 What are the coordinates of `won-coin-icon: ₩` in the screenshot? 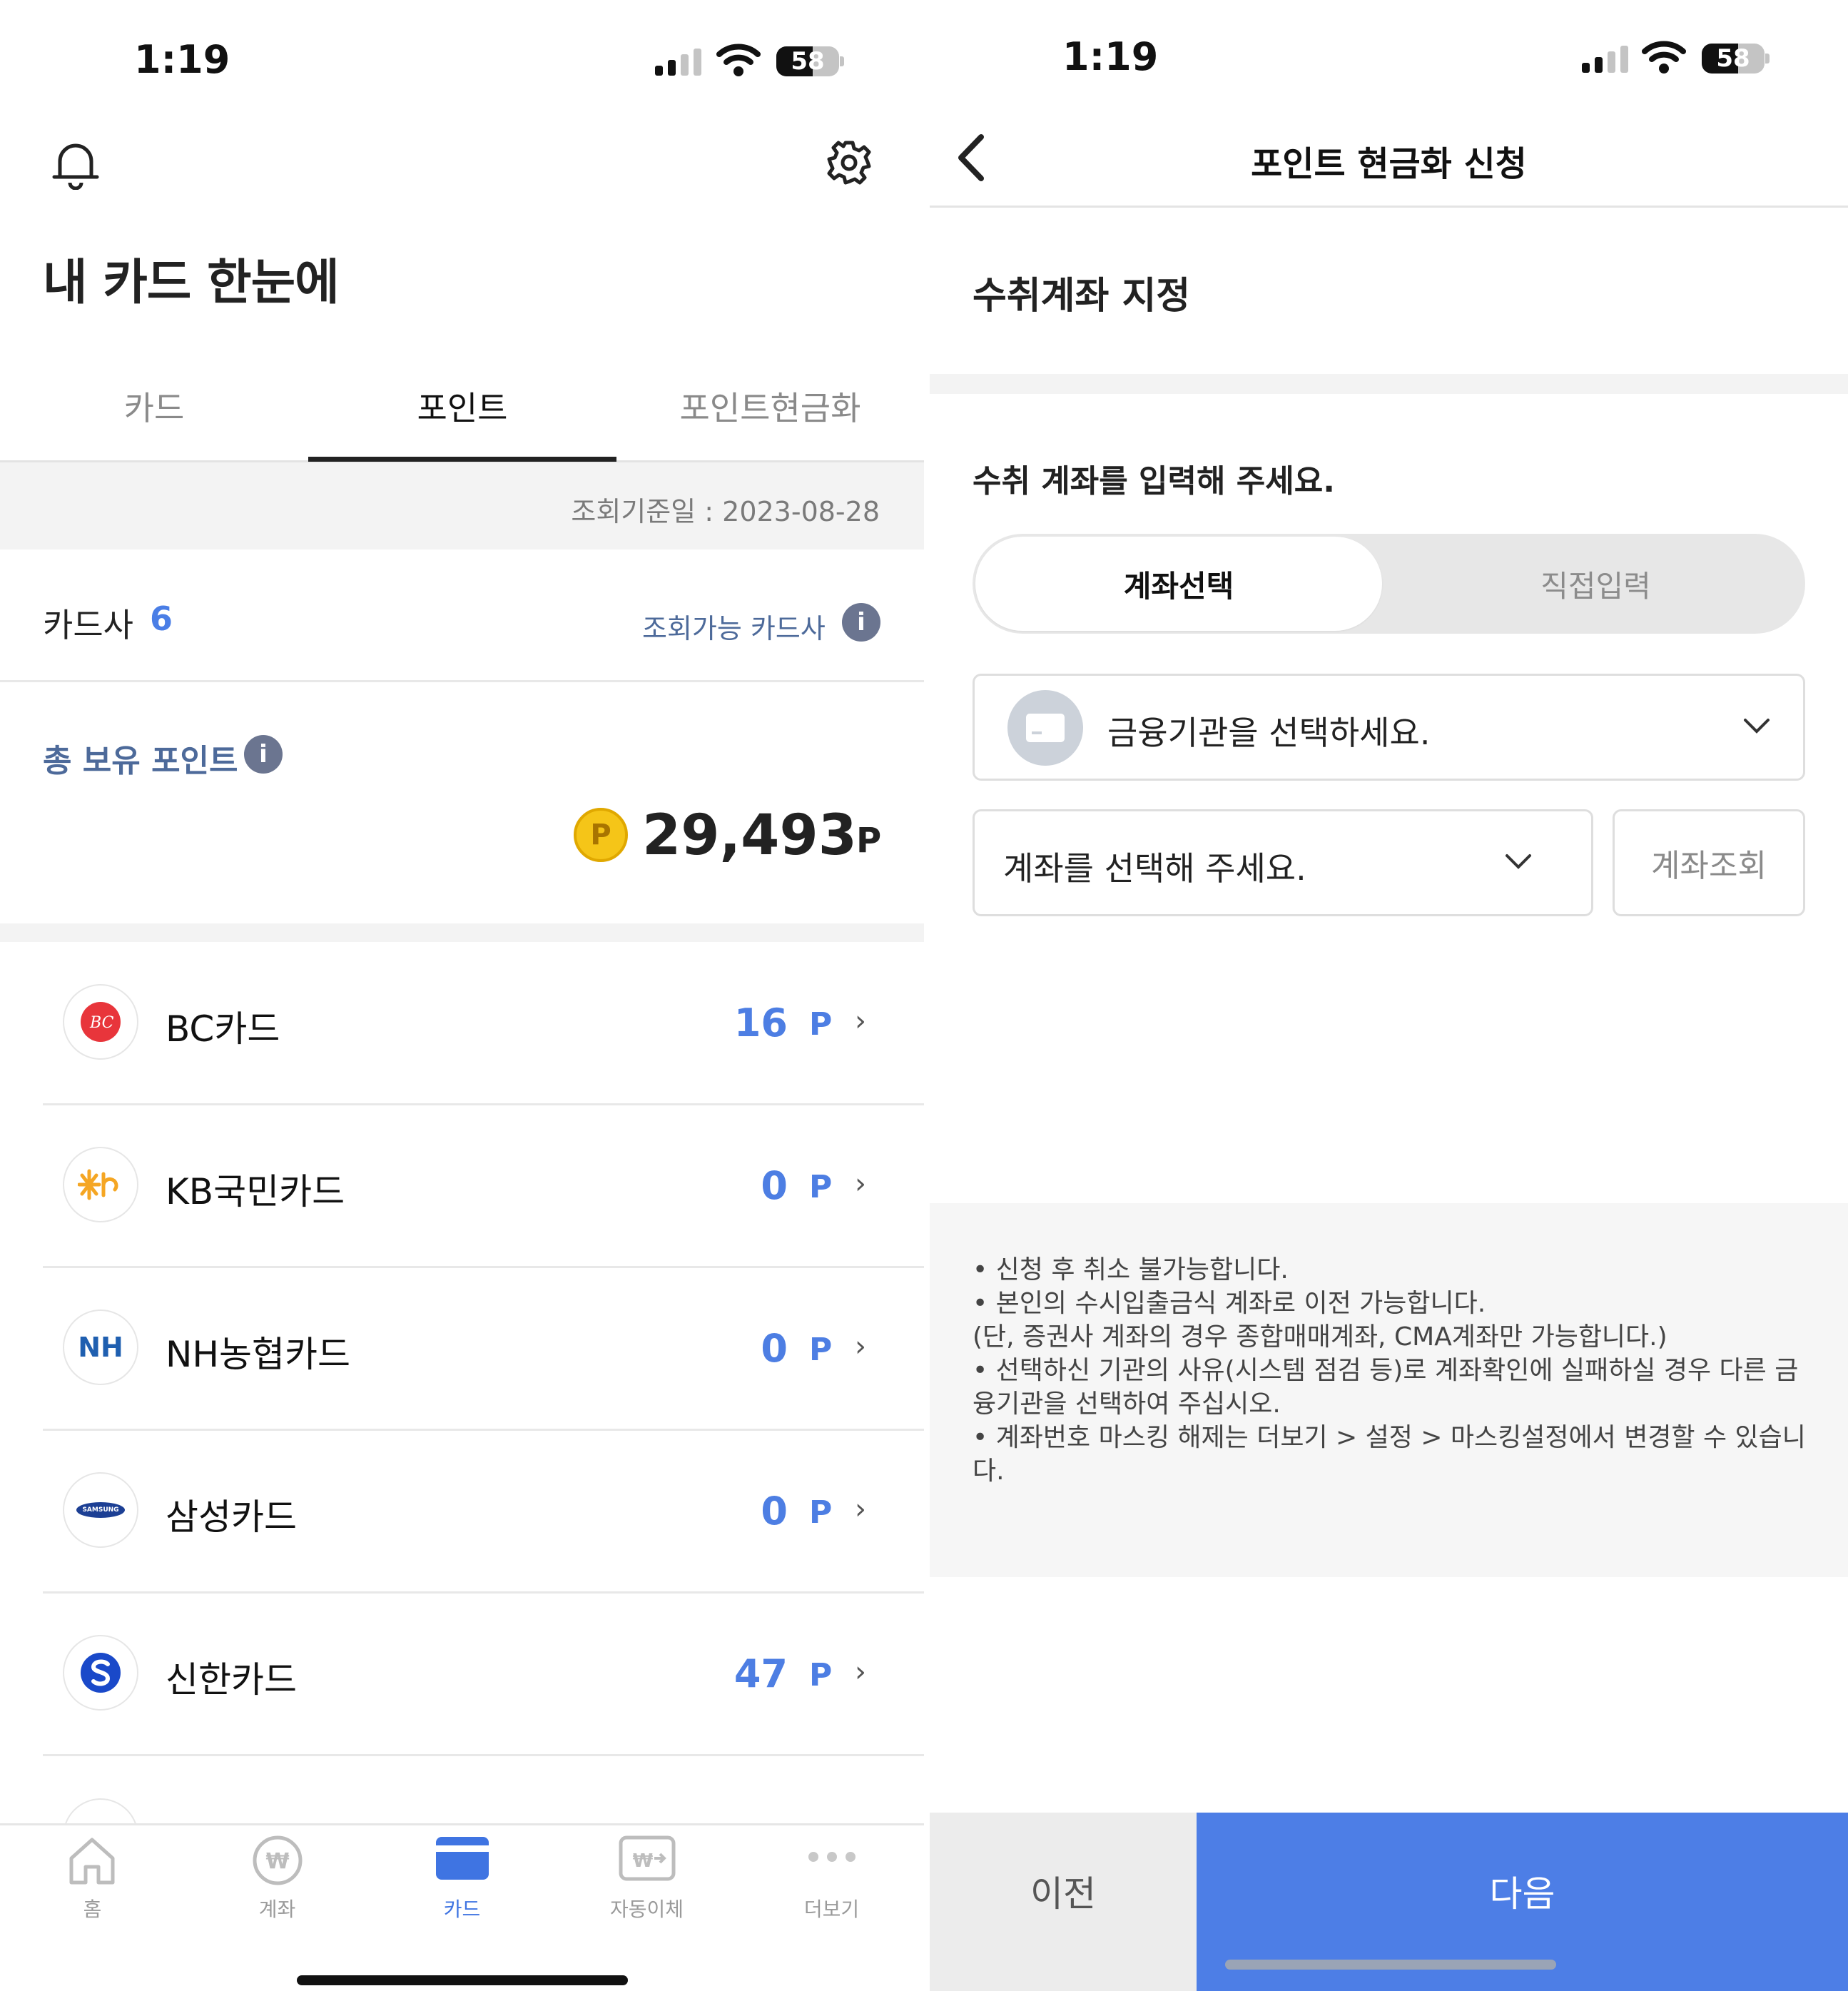 It's located at (278, 1860).